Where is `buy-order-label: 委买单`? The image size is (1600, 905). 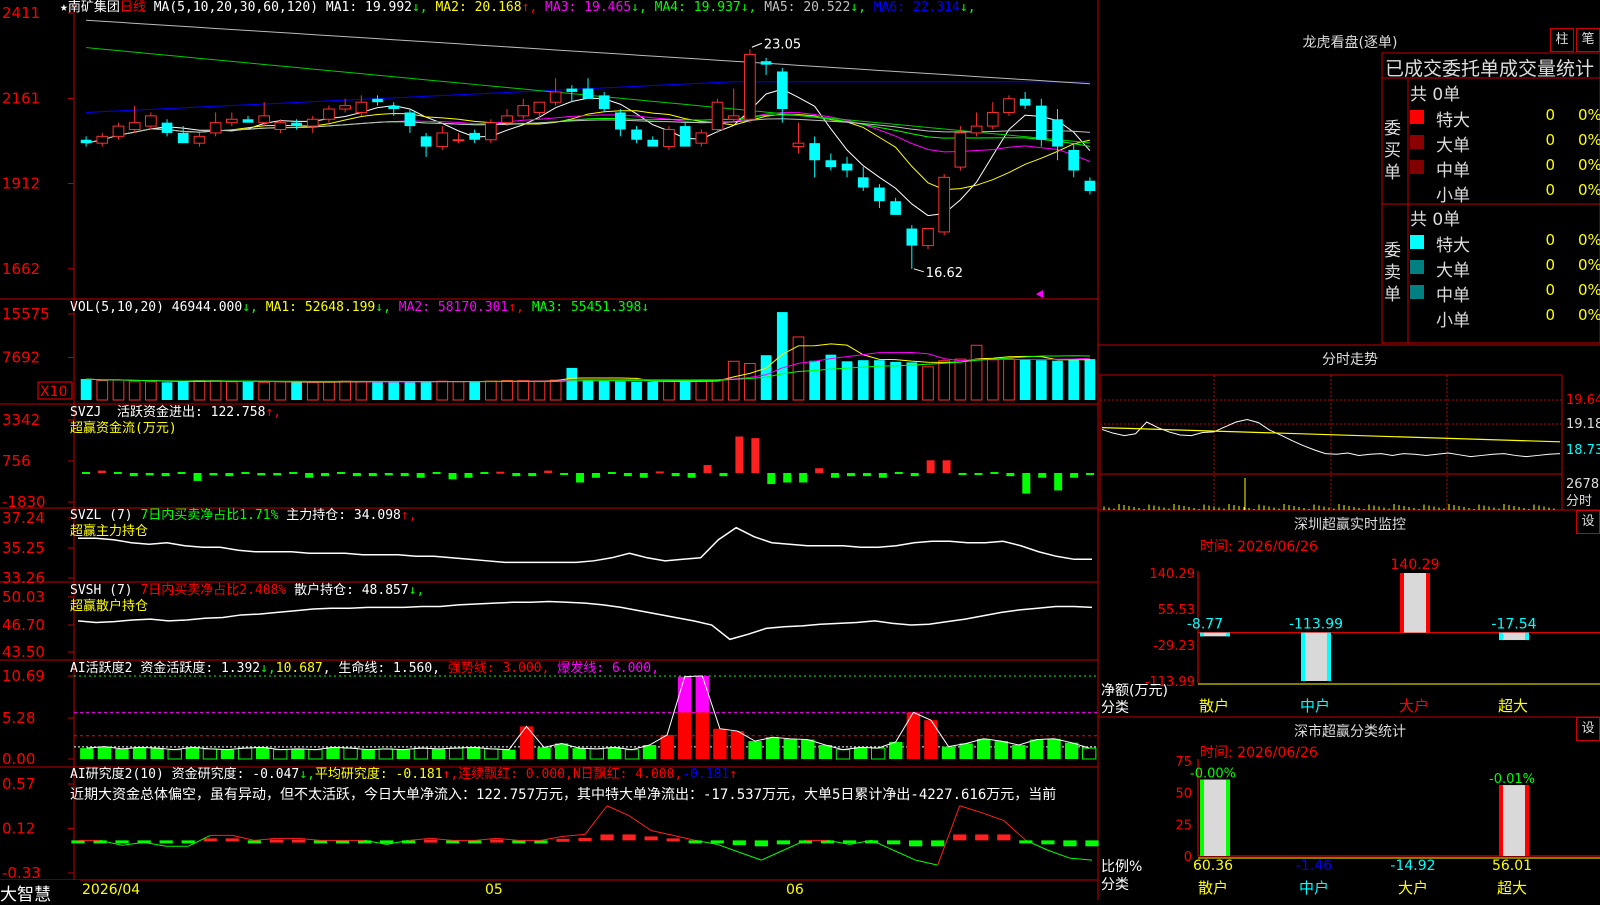 buy-order-label: 委买单 is located at coordinates (1392, 151).